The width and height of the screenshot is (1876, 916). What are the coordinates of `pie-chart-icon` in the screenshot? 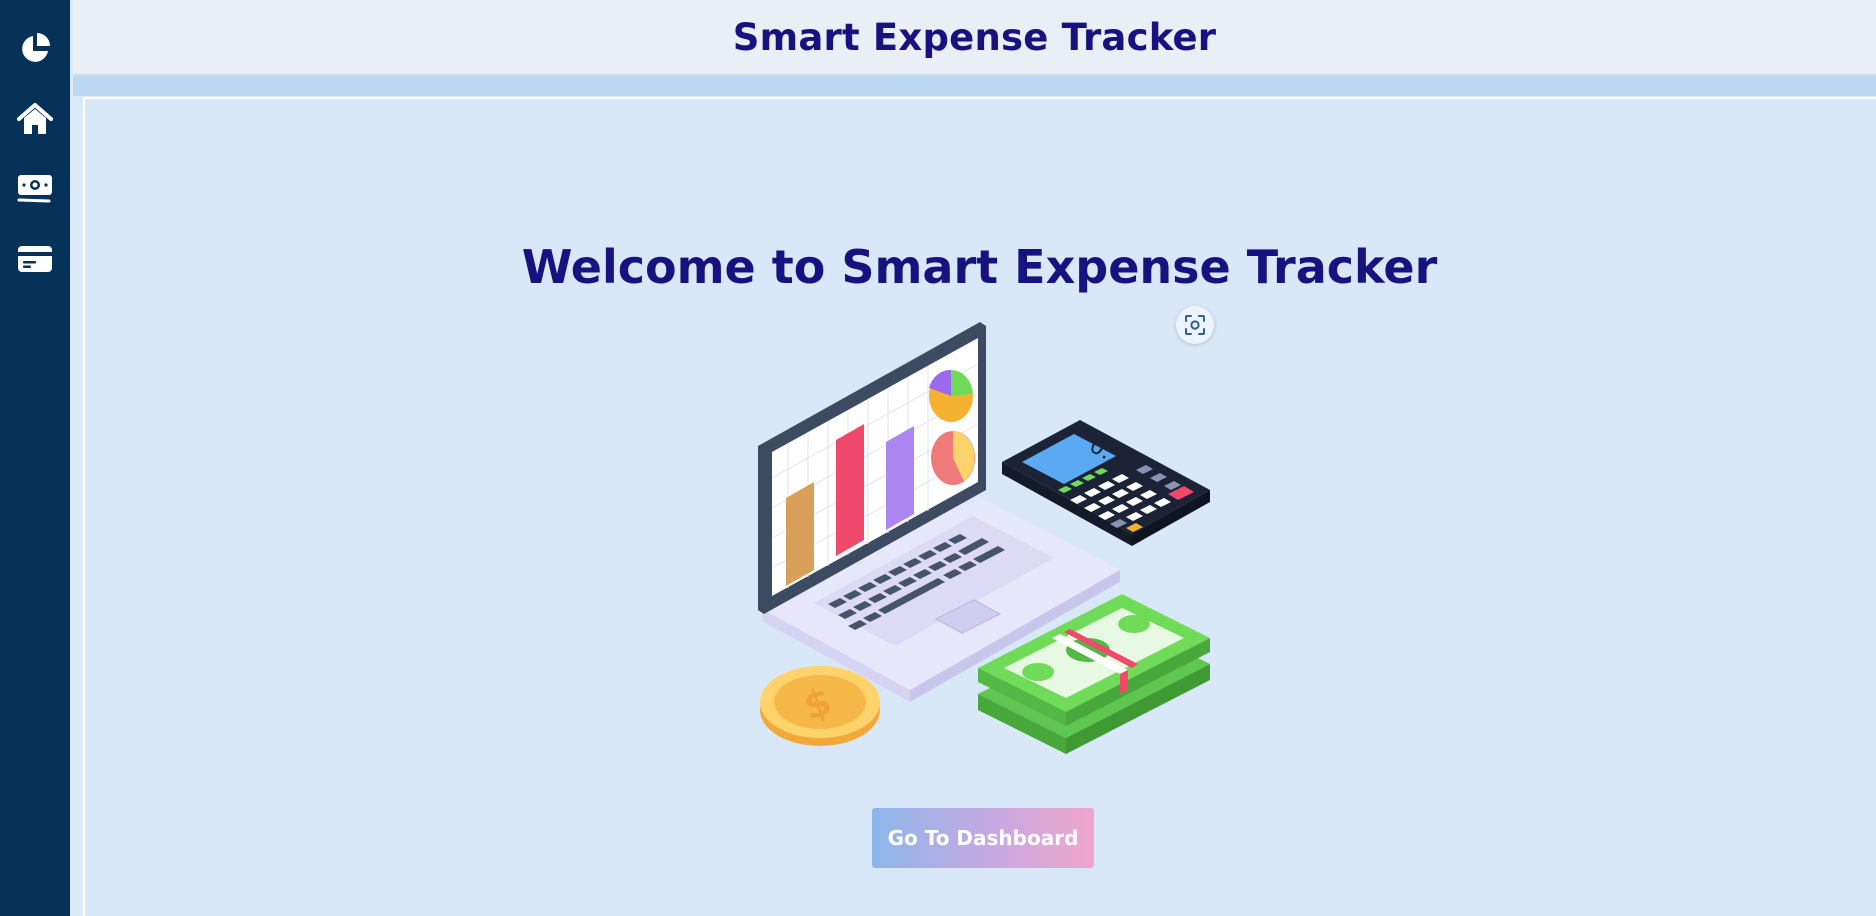 It's located at (36, 47).